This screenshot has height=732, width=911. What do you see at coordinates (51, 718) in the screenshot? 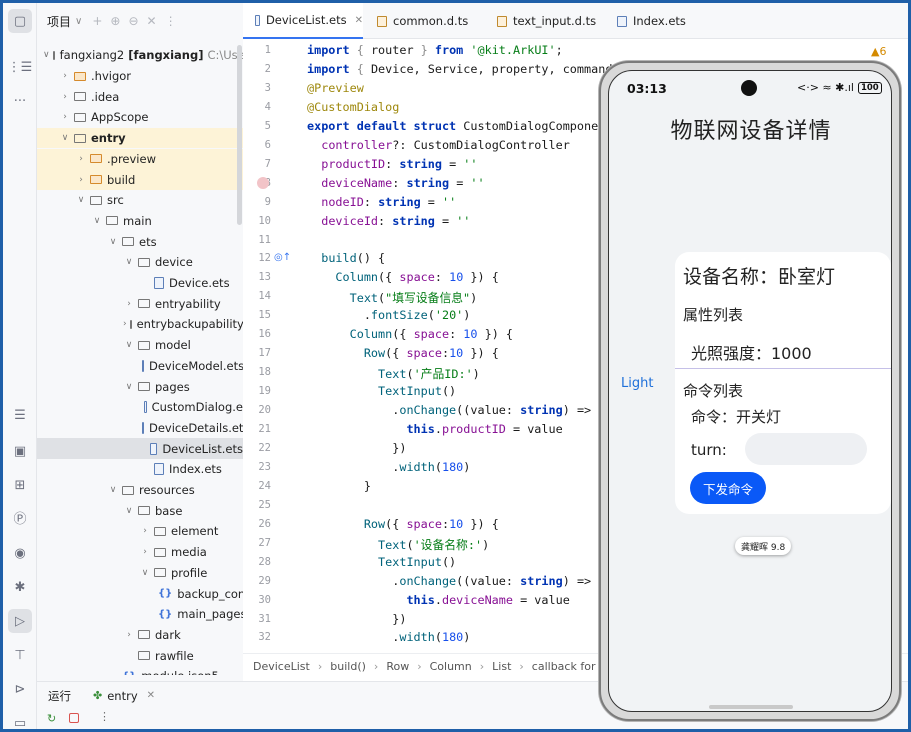
I see `rerun-icon: ↻` at bounding box center [51, 718].